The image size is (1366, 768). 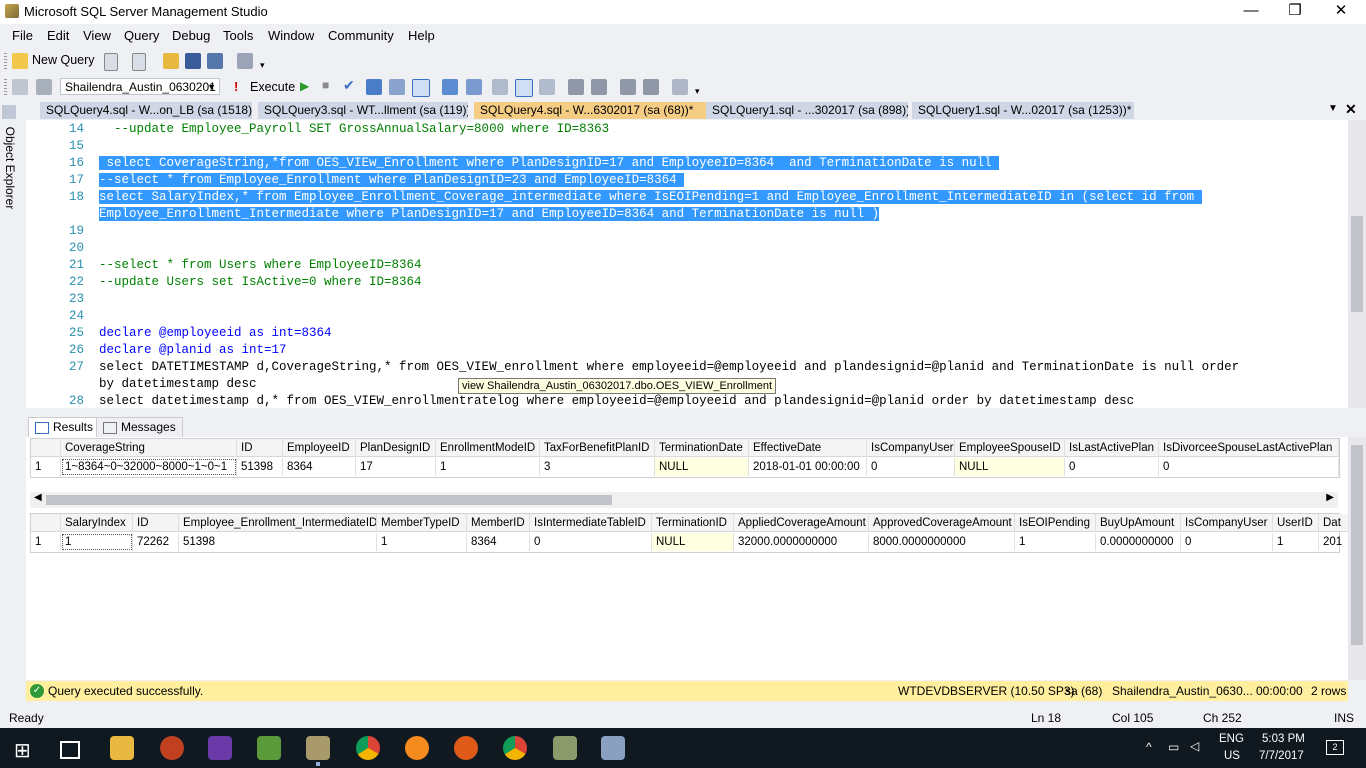 I want to click on tab-sqlquery3: SQLQuery3.sql - WT...llment (sa (119))*, so click(x=363, y=110).